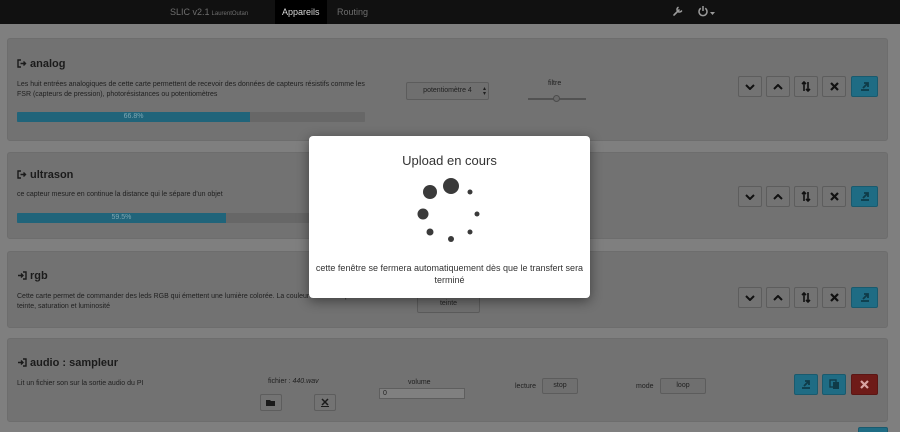  Describe the element at coordinates (52, 175) in the screenshot. I see `card-title-ultrason-text: ultrason` at that location.